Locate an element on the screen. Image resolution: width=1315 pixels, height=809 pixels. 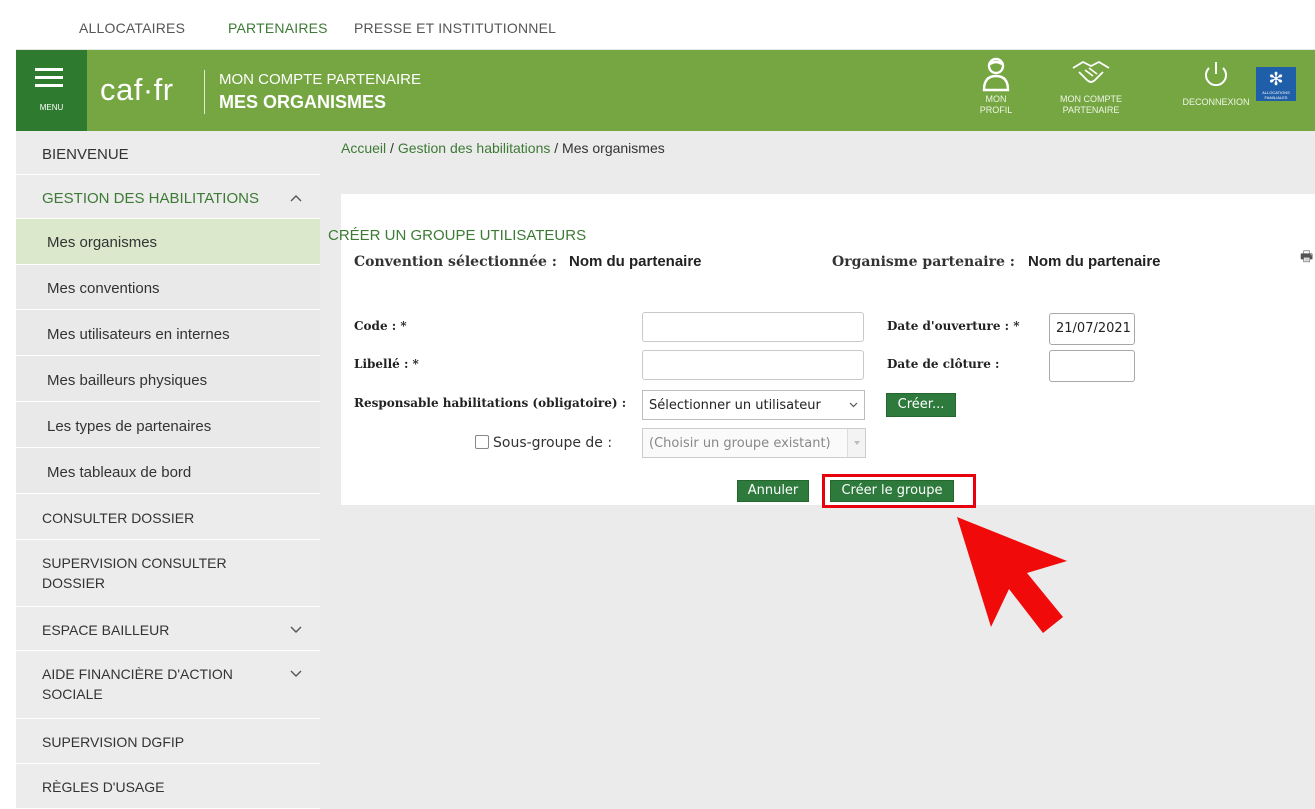
convention-value: Nom du partenaire is located at coordinates (635, 261).